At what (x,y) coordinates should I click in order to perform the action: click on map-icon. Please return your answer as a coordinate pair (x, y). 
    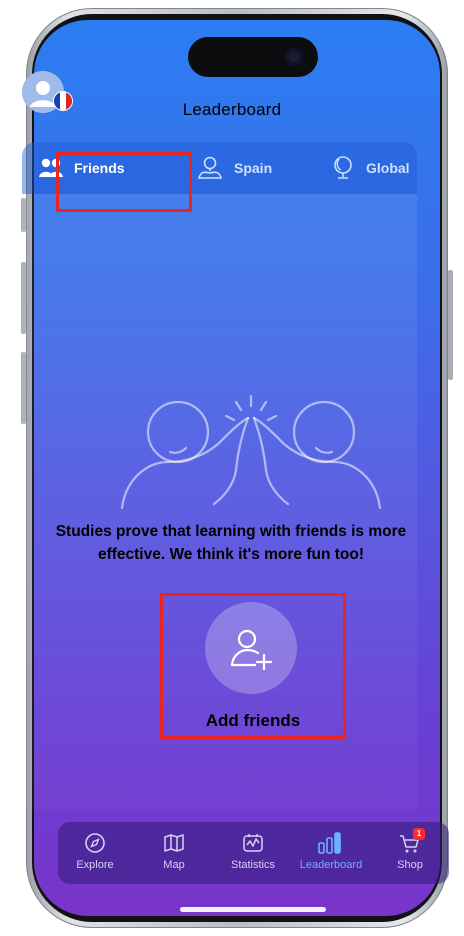
    Looking at the image, I should click on (174, 843).